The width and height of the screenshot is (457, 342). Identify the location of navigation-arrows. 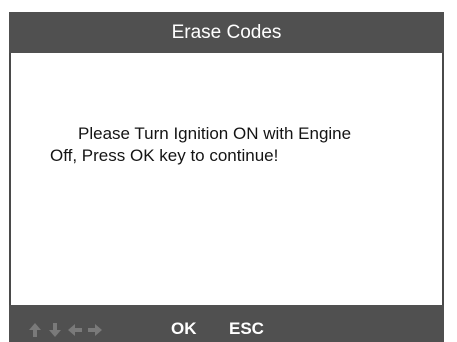
(67, 330).